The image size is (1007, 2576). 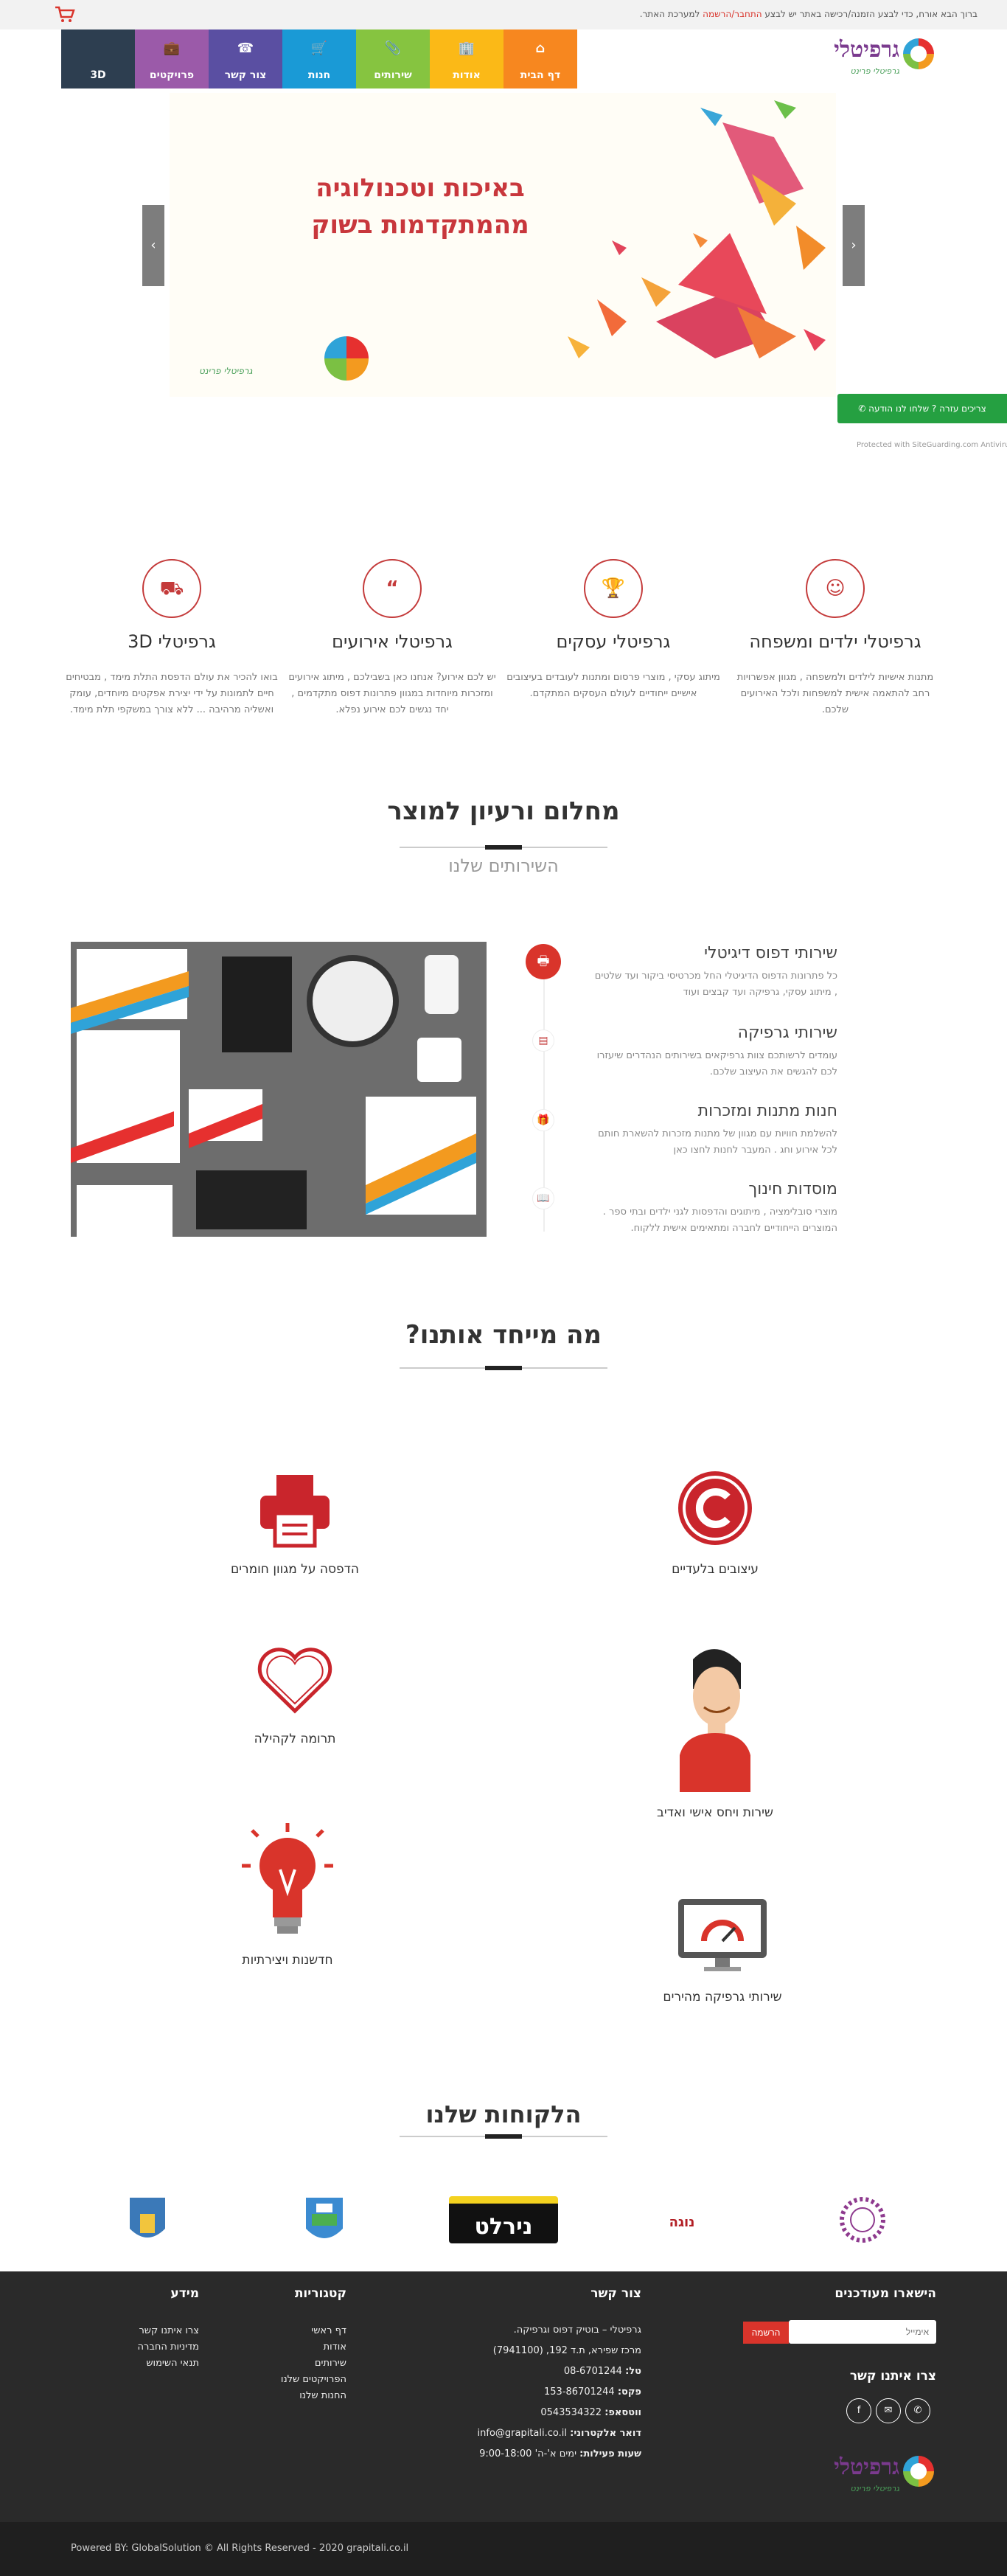 I want to click on logo-mark, so click(x=918, y=53).